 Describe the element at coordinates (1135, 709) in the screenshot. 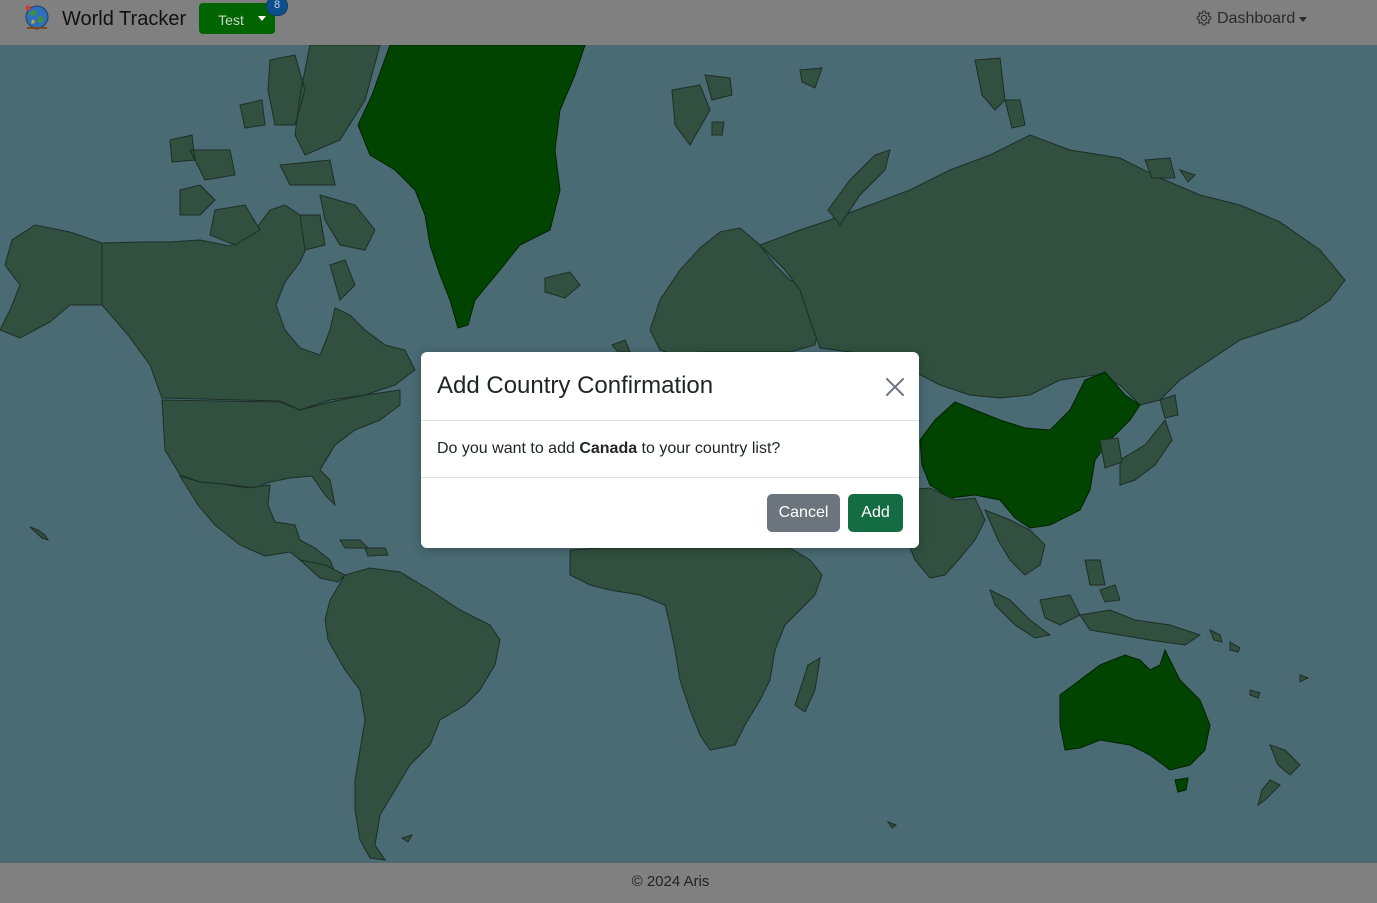

I see `country-australia` at that location.